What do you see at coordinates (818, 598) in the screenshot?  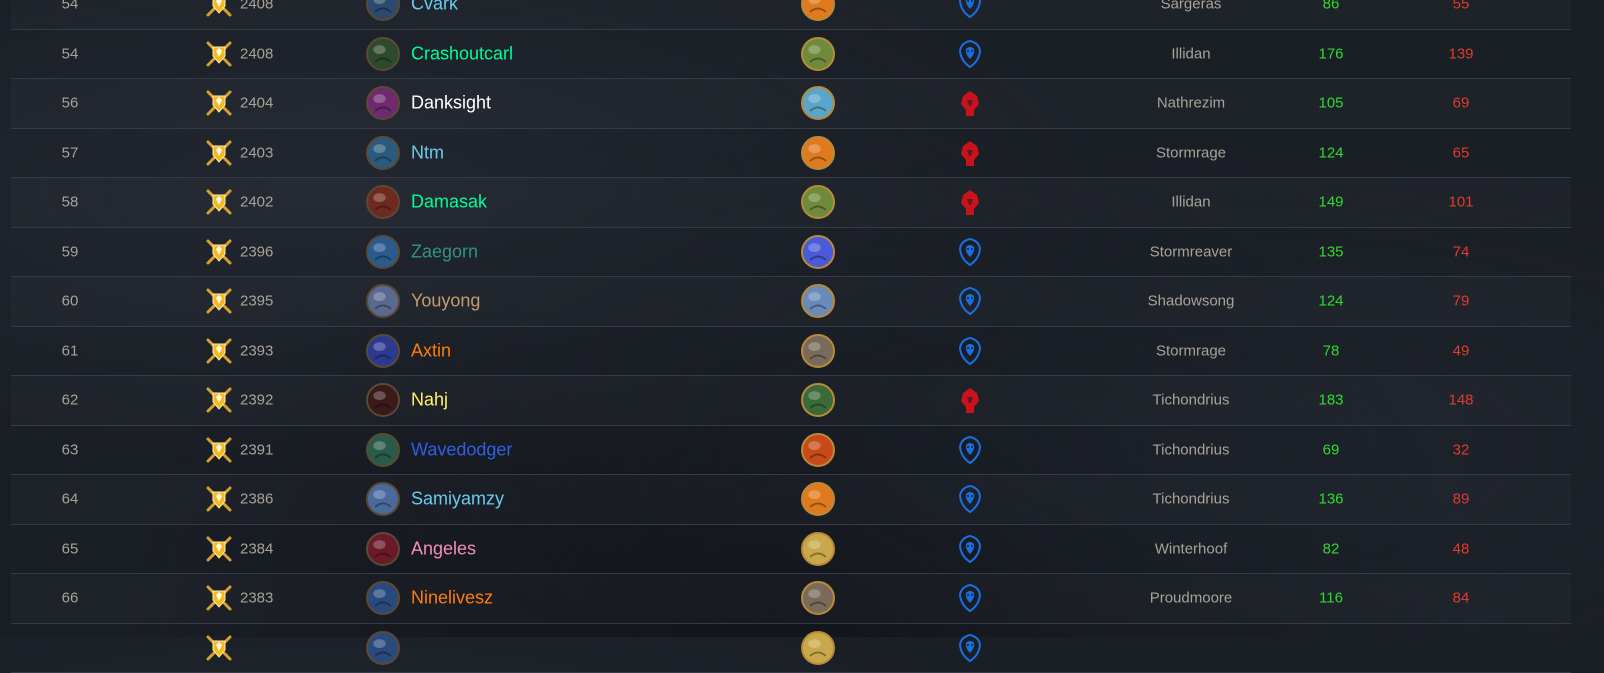 I see `guardian-spec-icon` at bounding box center [818, 598].